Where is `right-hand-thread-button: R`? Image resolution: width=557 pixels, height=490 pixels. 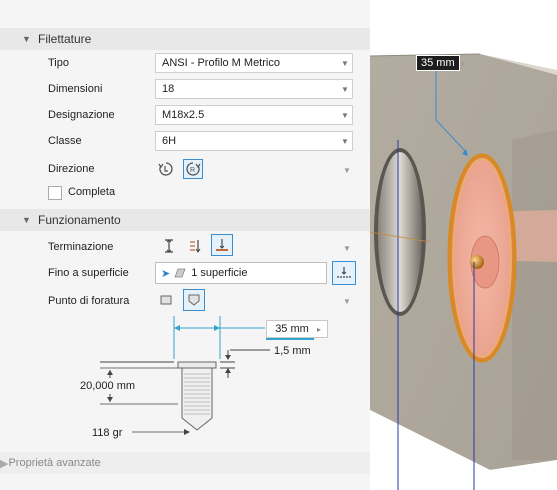 right-hand-thread-button: R is located at coordinates (193, 169).